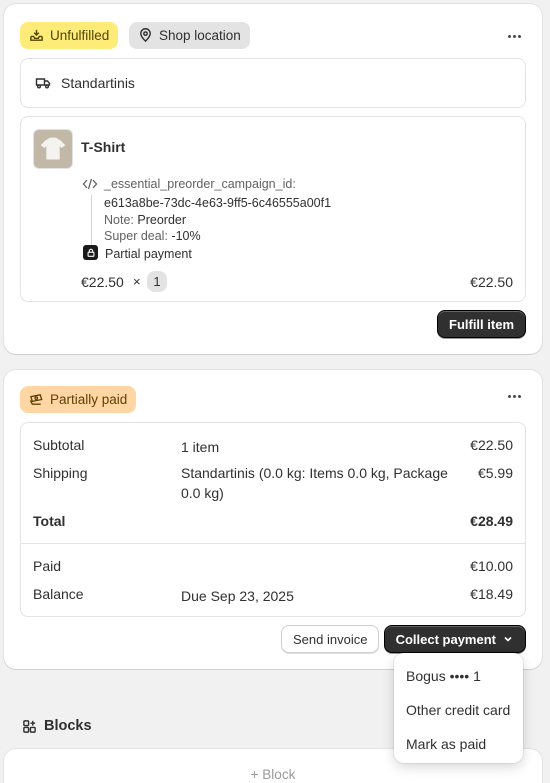 The image size is (550, 783). What do you see at coordinates (90, 184) in the screenshot?
I see `code-icon` at bounding box center [90, 184].